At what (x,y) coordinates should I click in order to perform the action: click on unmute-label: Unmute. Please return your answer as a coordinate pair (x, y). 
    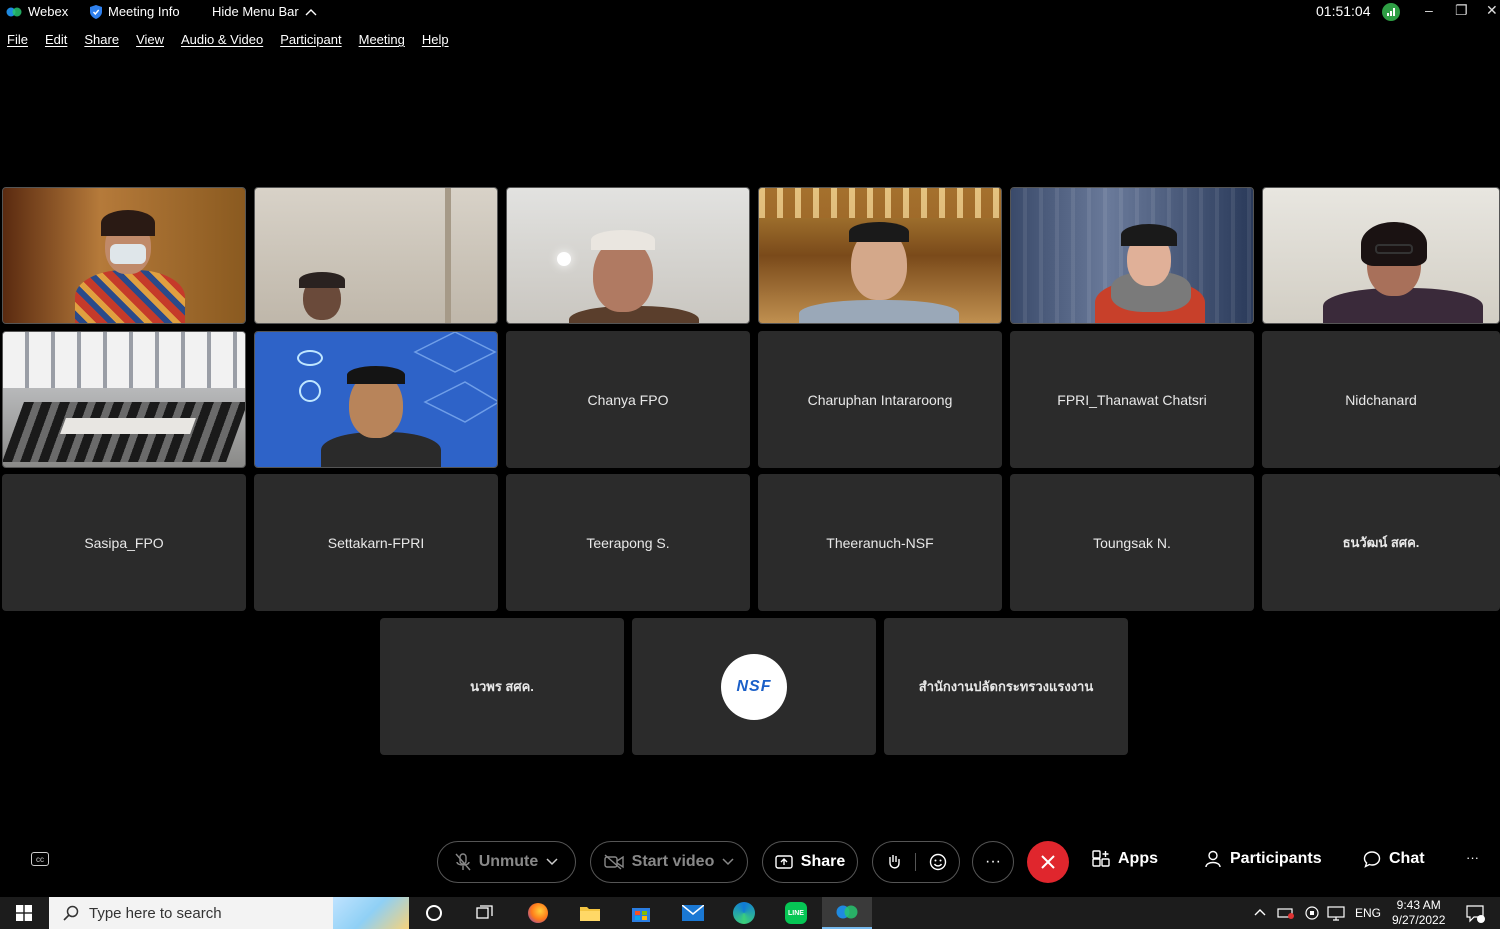
    Looking at the image, I should click on (508, 861).